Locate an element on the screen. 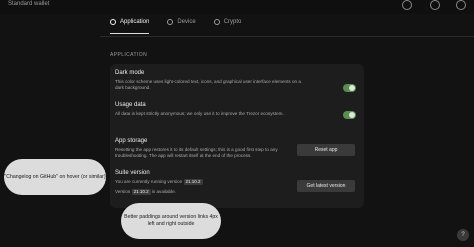 This screenshot has height=247, width=474. dark-mode-title: Dark mode is located at coordinates (130, 73).